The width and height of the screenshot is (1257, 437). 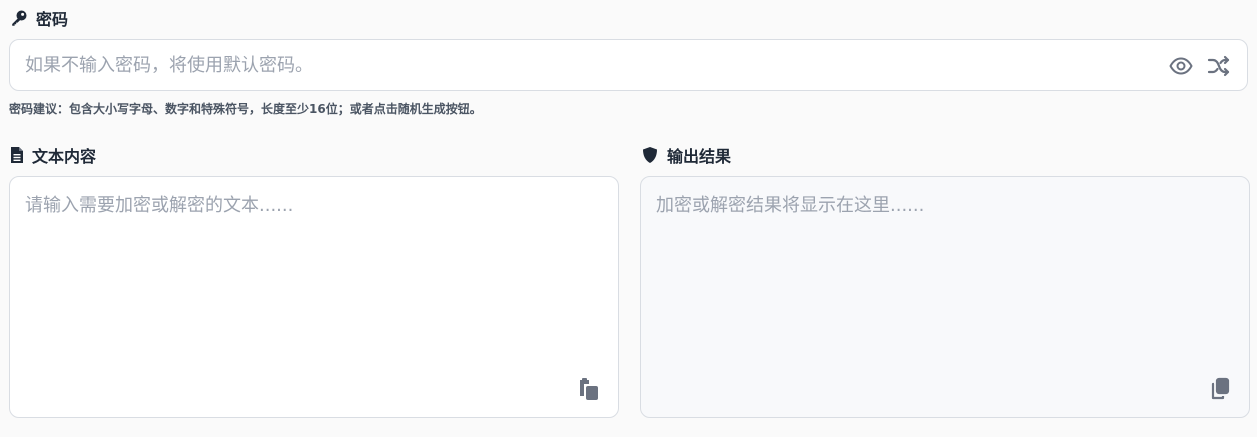 I want to click on password-input, so click(x=580, y=65).